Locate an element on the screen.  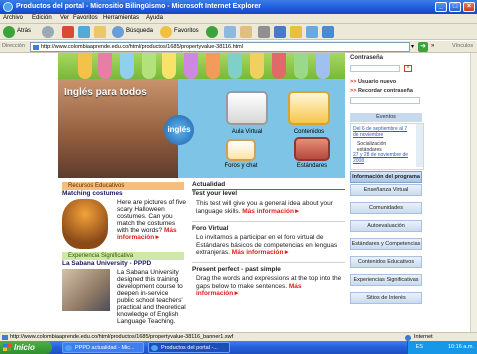
menu-herramientas: Herramientas is located at coordinates (121, 18).